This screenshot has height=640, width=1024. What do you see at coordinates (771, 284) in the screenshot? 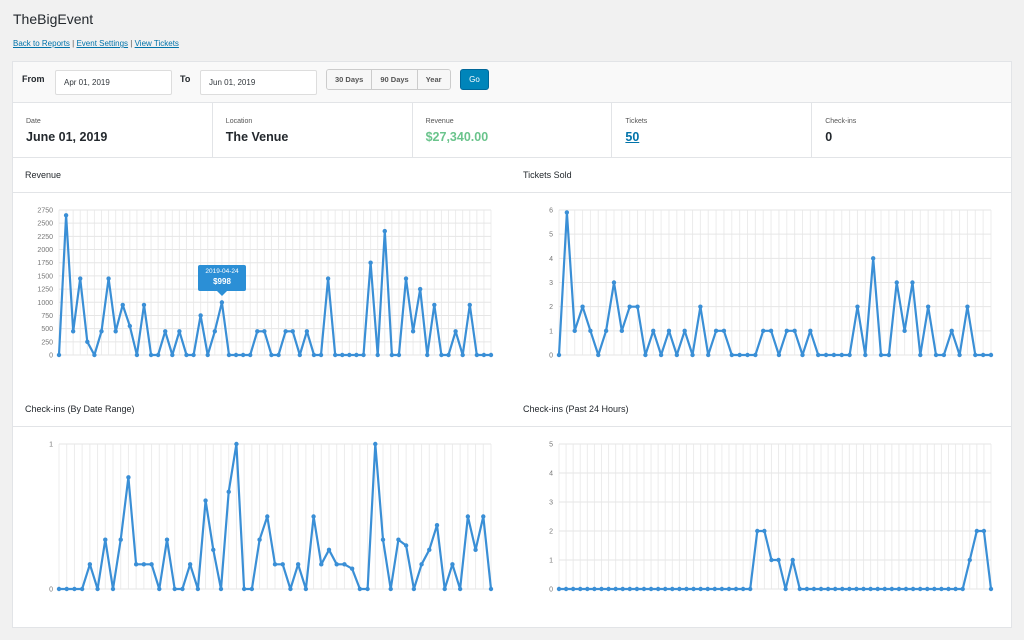
I see `tickets-chart: 0 1 2 3 4 5 6` at bounding box center [771, 284].